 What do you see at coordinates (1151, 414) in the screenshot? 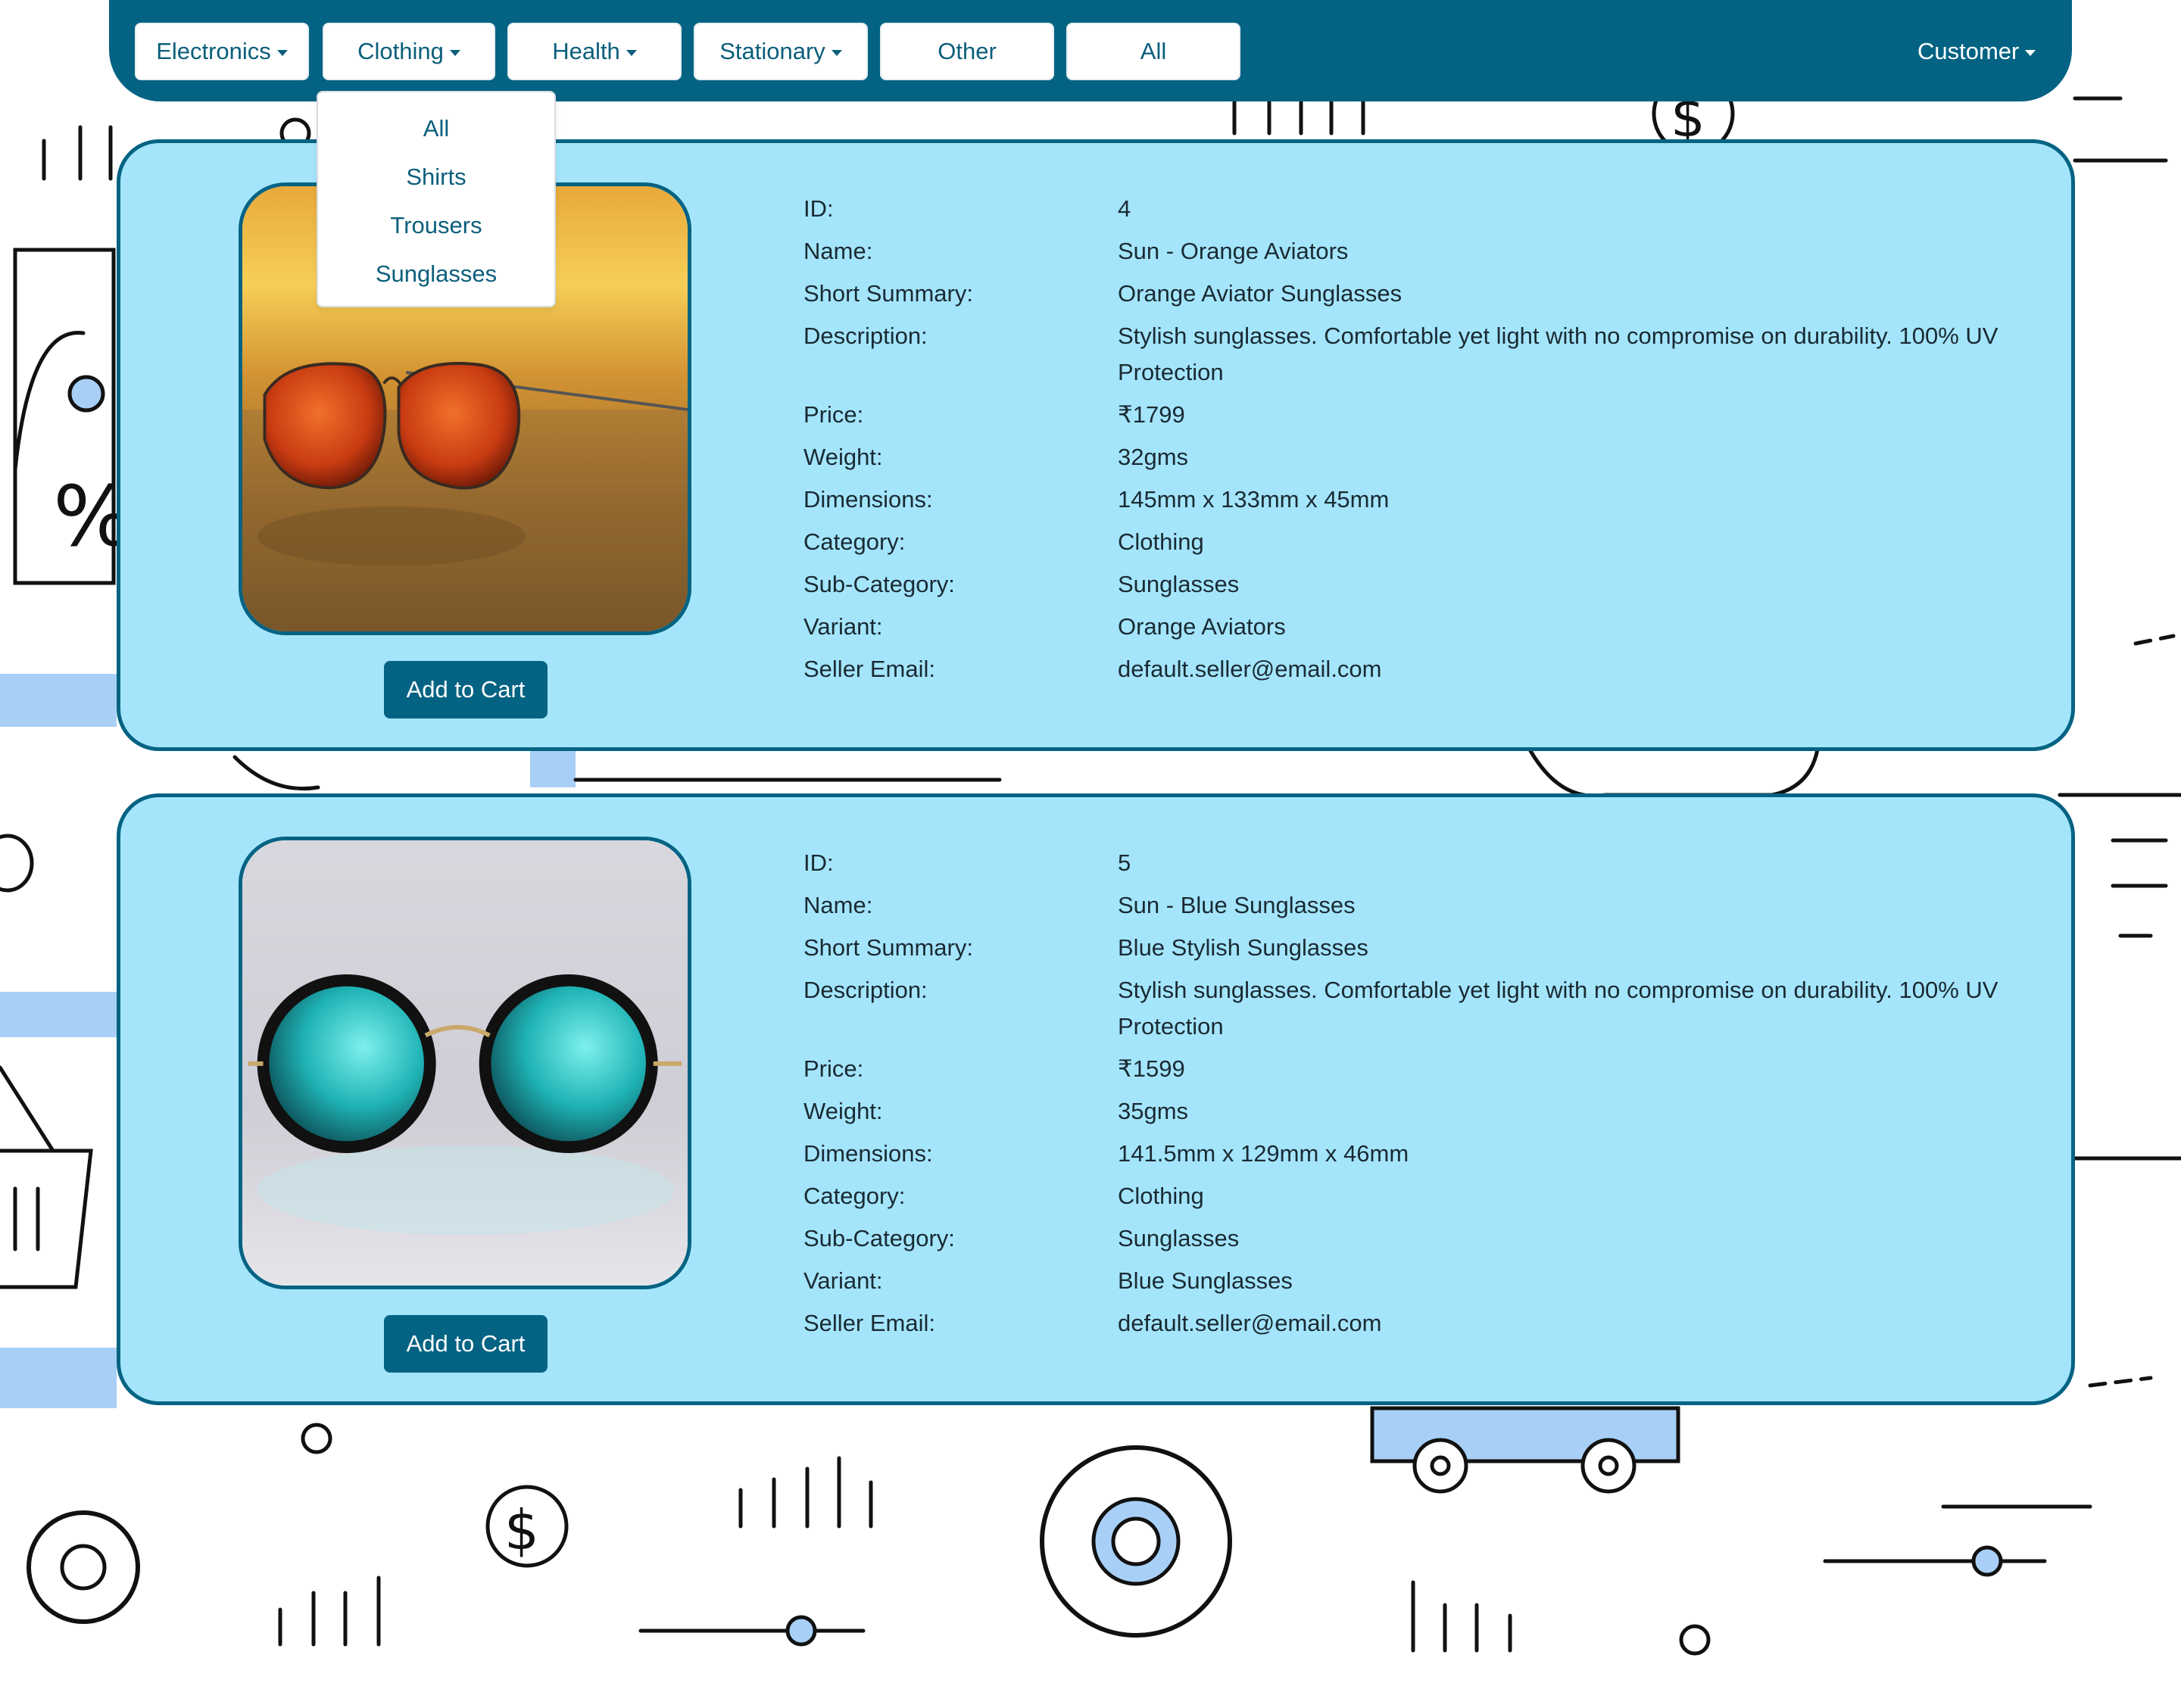
I see `value-price: ₹1799` at bounding box center [1151, 414].